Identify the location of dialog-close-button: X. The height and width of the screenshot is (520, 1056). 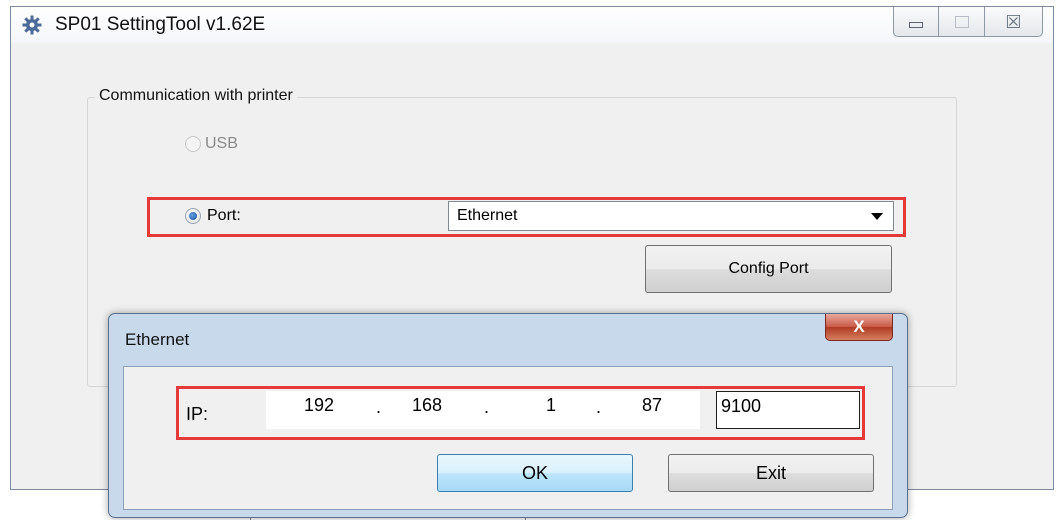
(859, 327).